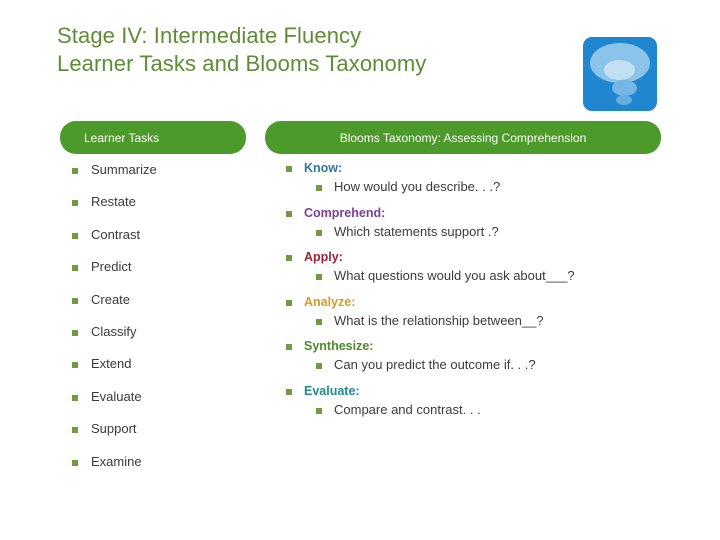 The width and height of the screenshot is (720, 540). Describe the element at coordinates (113, 202) in the screenshot. I see `learner-task-label: Restate` at that location.